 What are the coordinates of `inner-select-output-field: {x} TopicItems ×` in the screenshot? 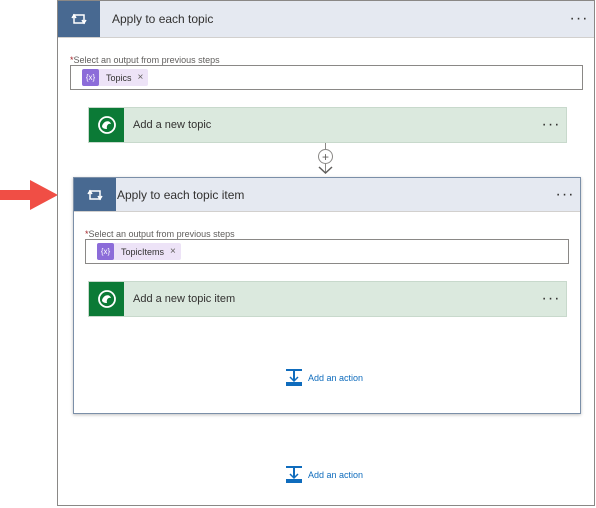 It's located at (327, 251).